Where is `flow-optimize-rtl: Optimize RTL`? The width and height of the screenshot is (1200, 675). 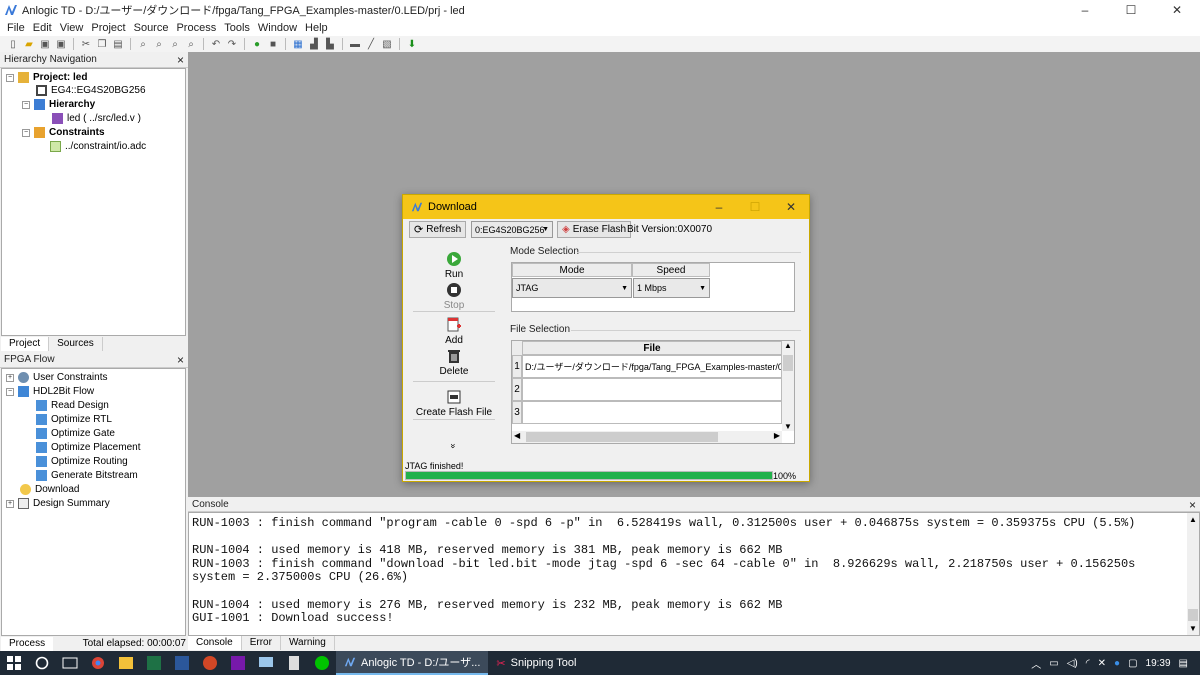
flow-optimize-rtl: Optimize RTL is located at coordinates (74, 419).